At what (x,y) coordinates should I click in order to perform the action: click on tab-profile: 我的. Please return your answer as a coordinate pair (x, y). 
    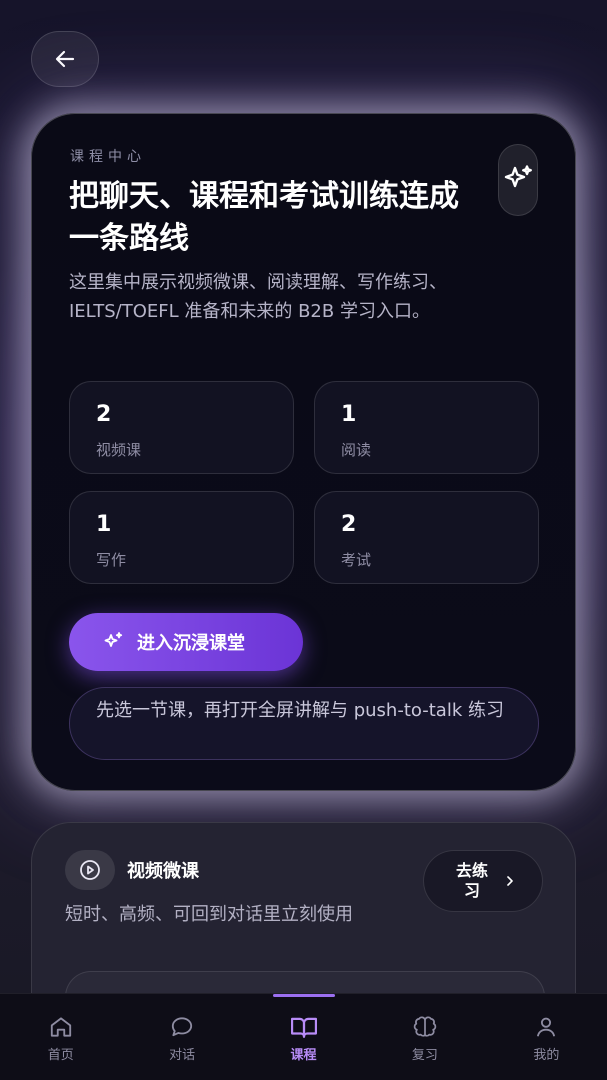
    Looking at the image, I should click on (546, 1037).